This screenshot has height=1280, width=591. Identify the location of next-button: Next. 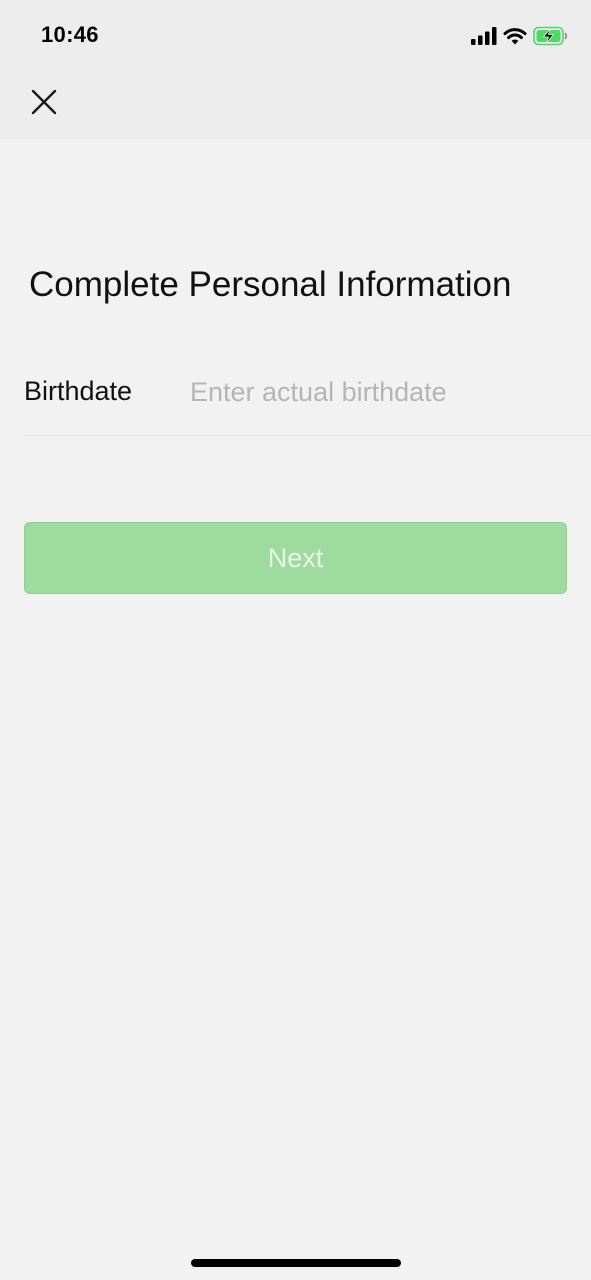
(295, 558).